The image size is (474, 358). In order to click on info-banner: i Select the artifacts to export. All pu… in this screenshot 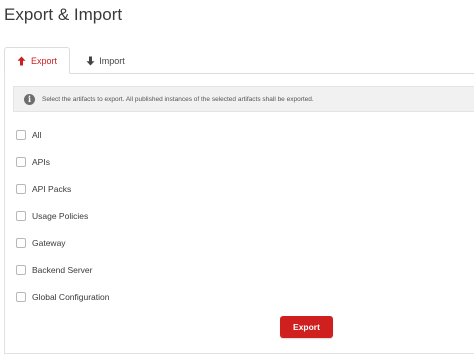, I will do `click(243, 99)`.